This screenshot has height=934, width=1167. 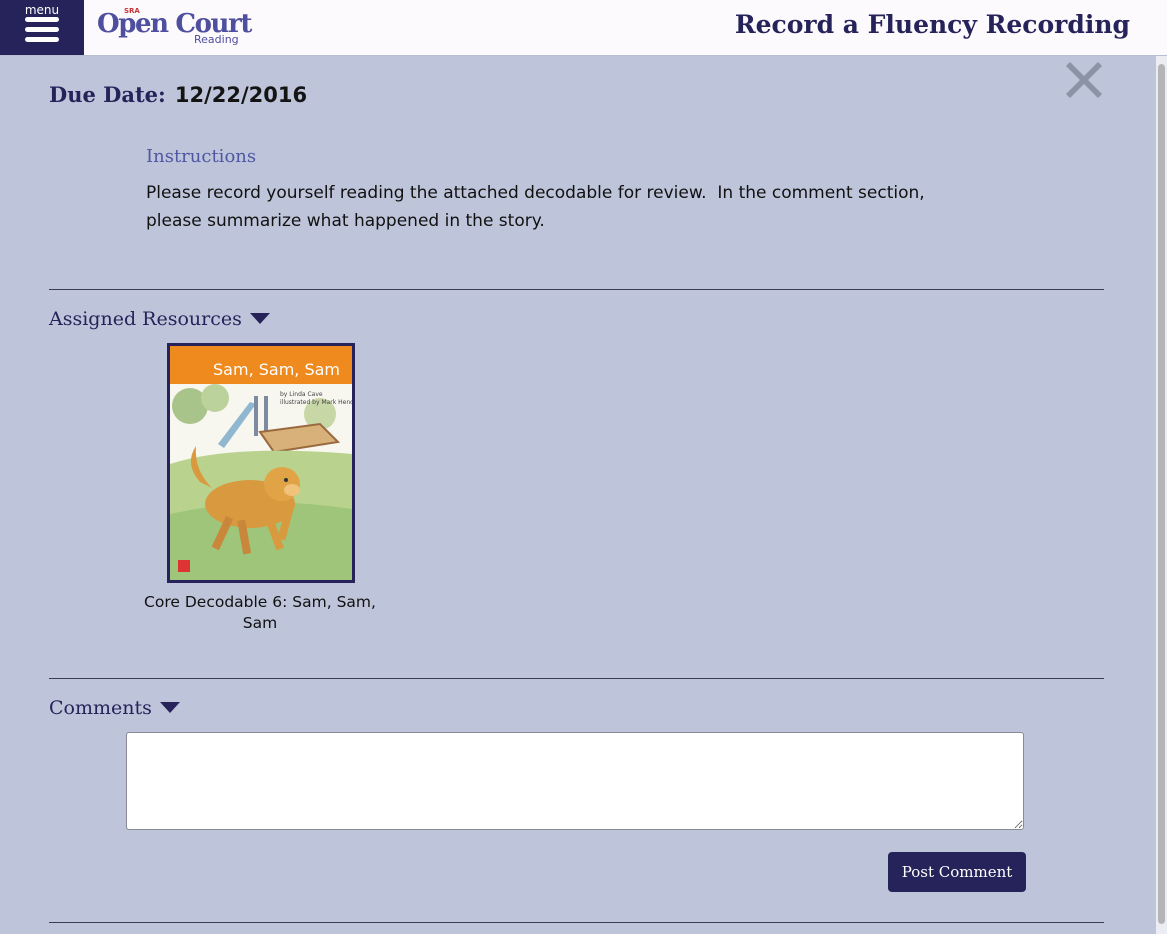 I want to click on instructions-heading: Instructions, so click(x=201, y=156).